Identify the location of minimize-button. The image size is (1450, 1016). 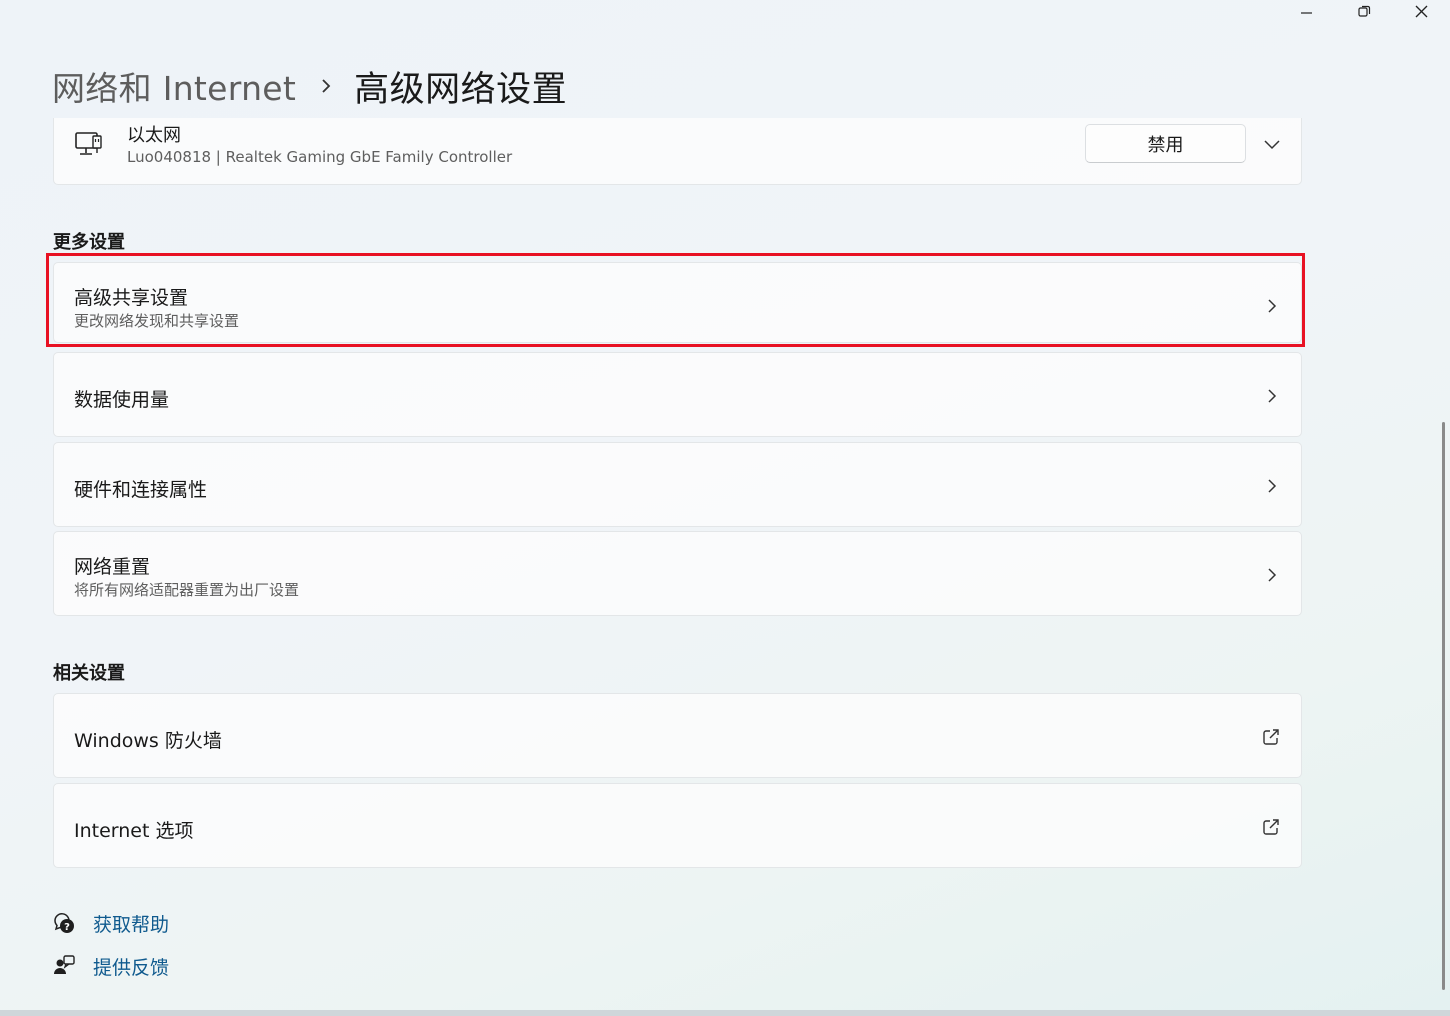
(1307, 11).